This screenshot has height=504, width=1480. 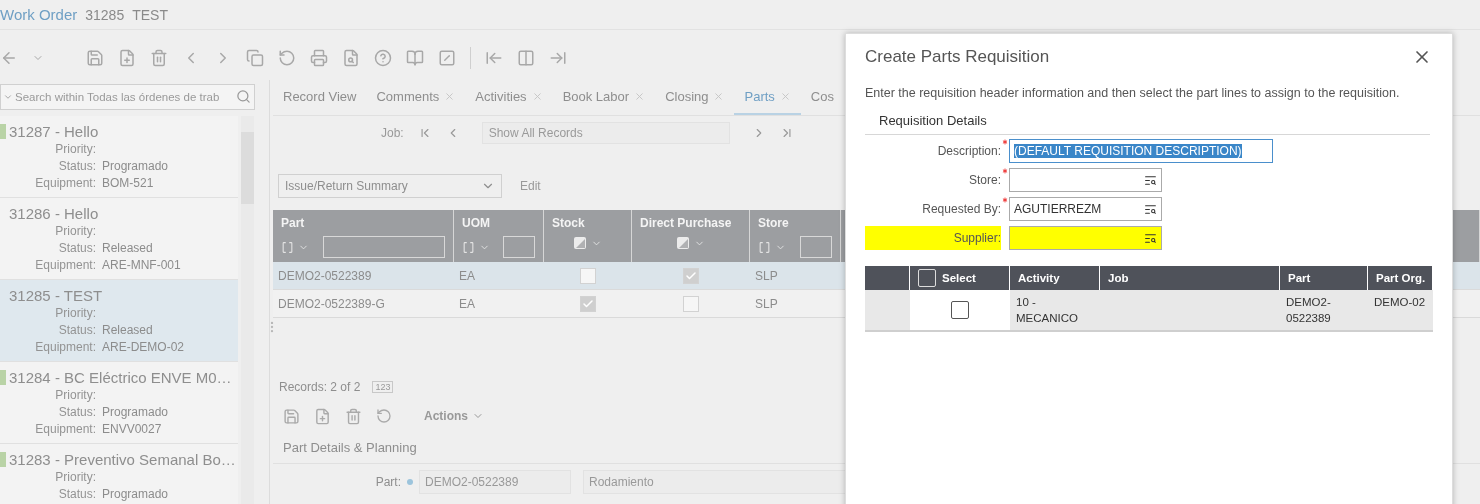 What do you see at coordinates (141, 265) in the screenshot?
I see `field-value: ARE-MNF-001` at bounding box center [141, 265].